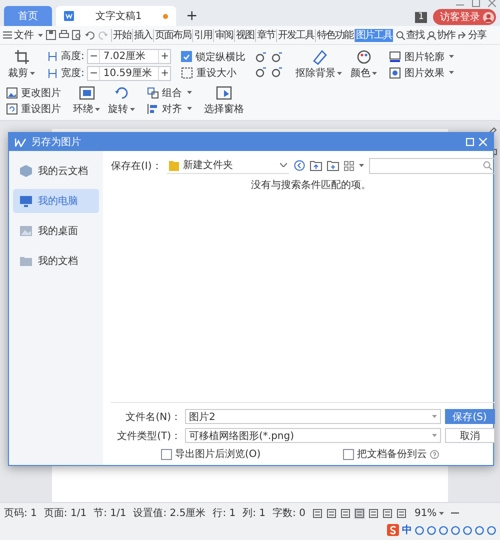 The width and height of the screenshot is (500, 540). Describe the element at coordinates (172, 35) in the screenshot. I see `ribbon-tab: 页面布局` at that location.